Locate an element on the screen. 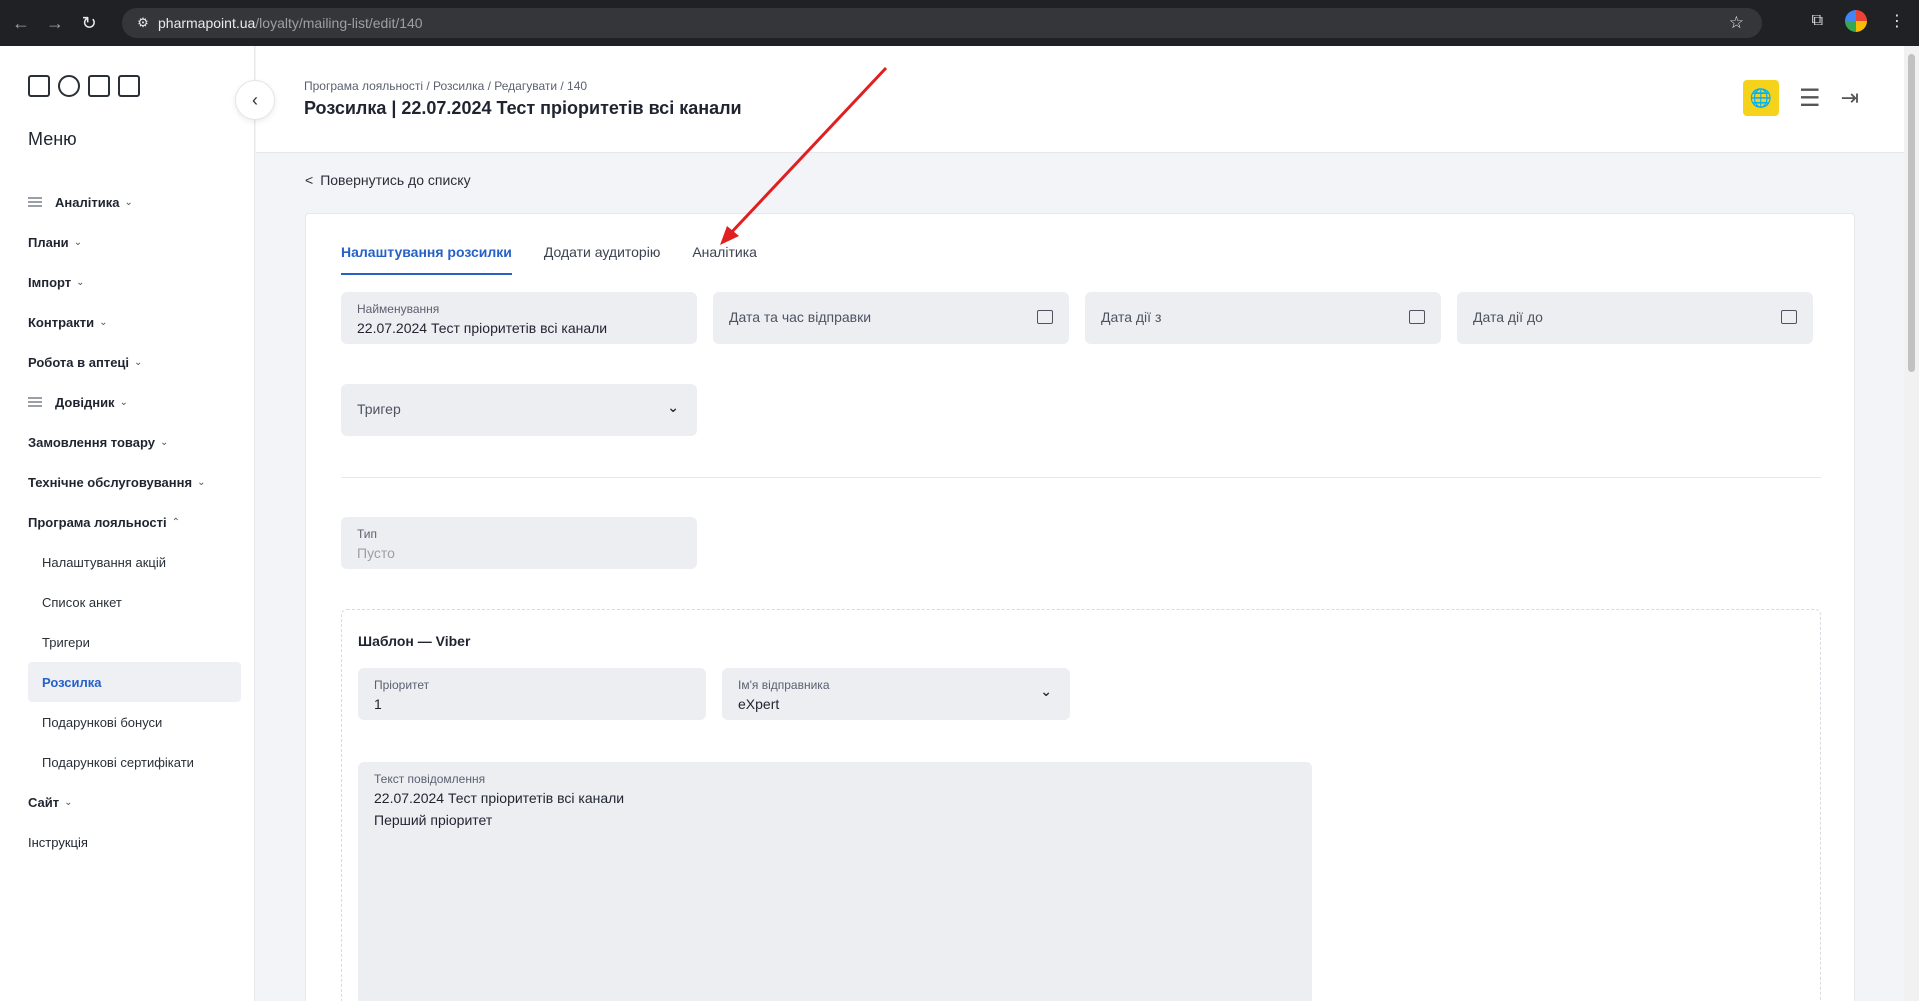  back-to-list-link: < Повернутись до списку is located at coordinates (388, 180).